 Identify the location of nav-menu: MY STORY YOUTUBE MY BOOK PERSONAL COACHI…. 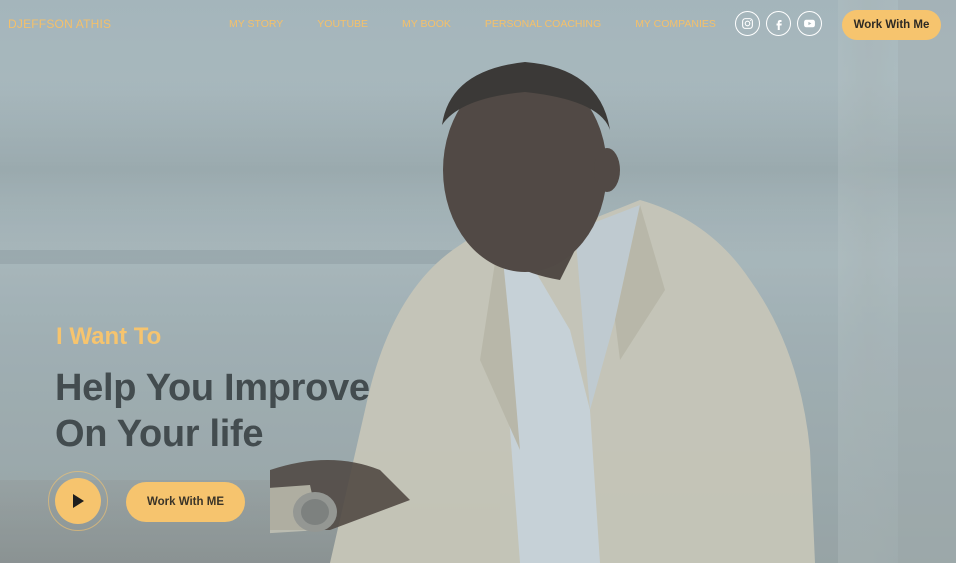
(489, 24).